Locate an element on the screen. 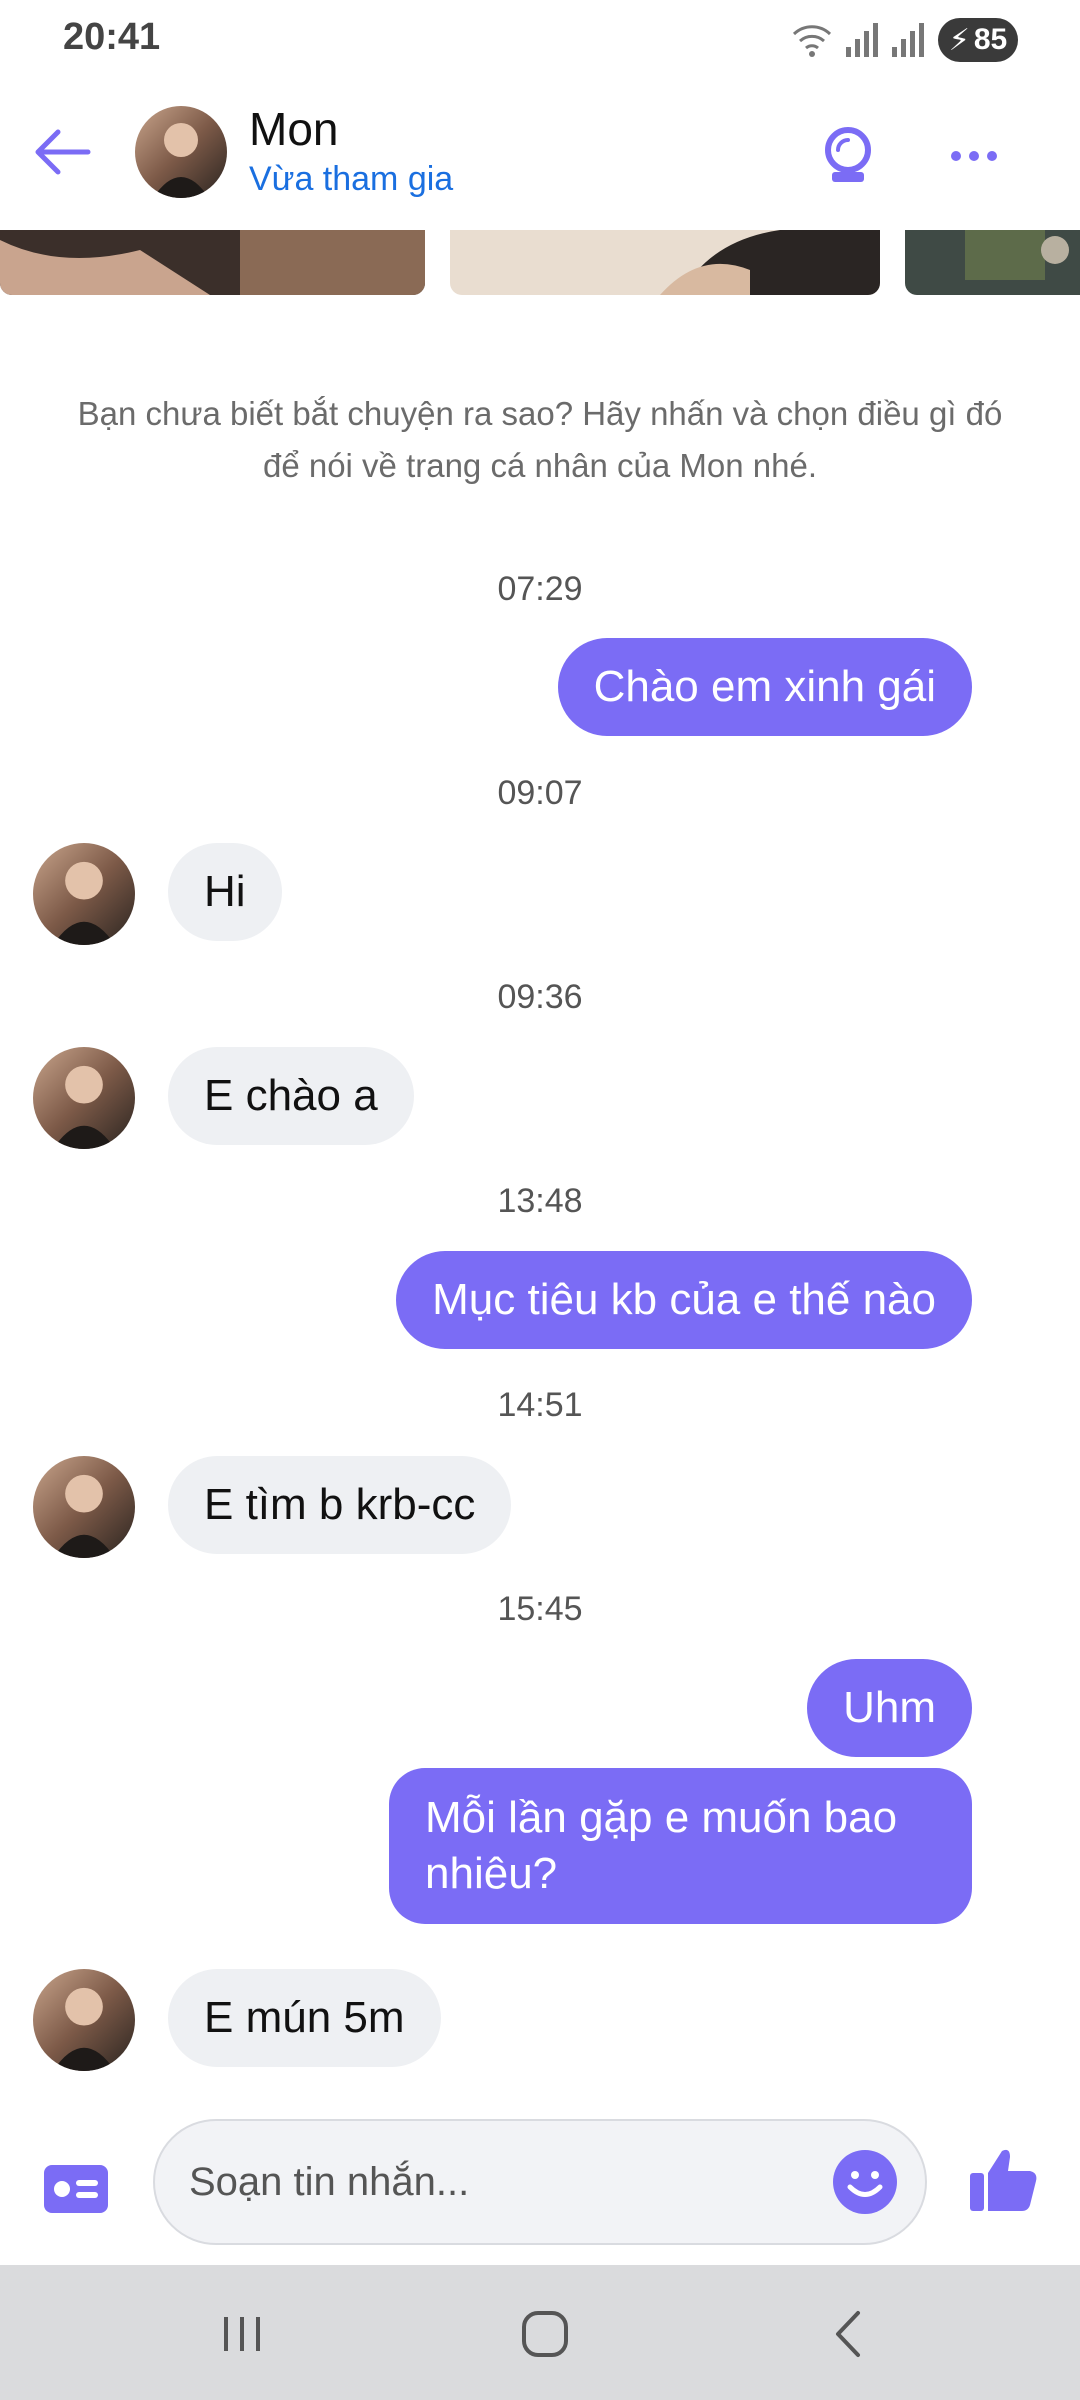 The height and width of the screenshot is (2400, 1080). timestamp: 14:51 is located at coordinates (540, 1405).